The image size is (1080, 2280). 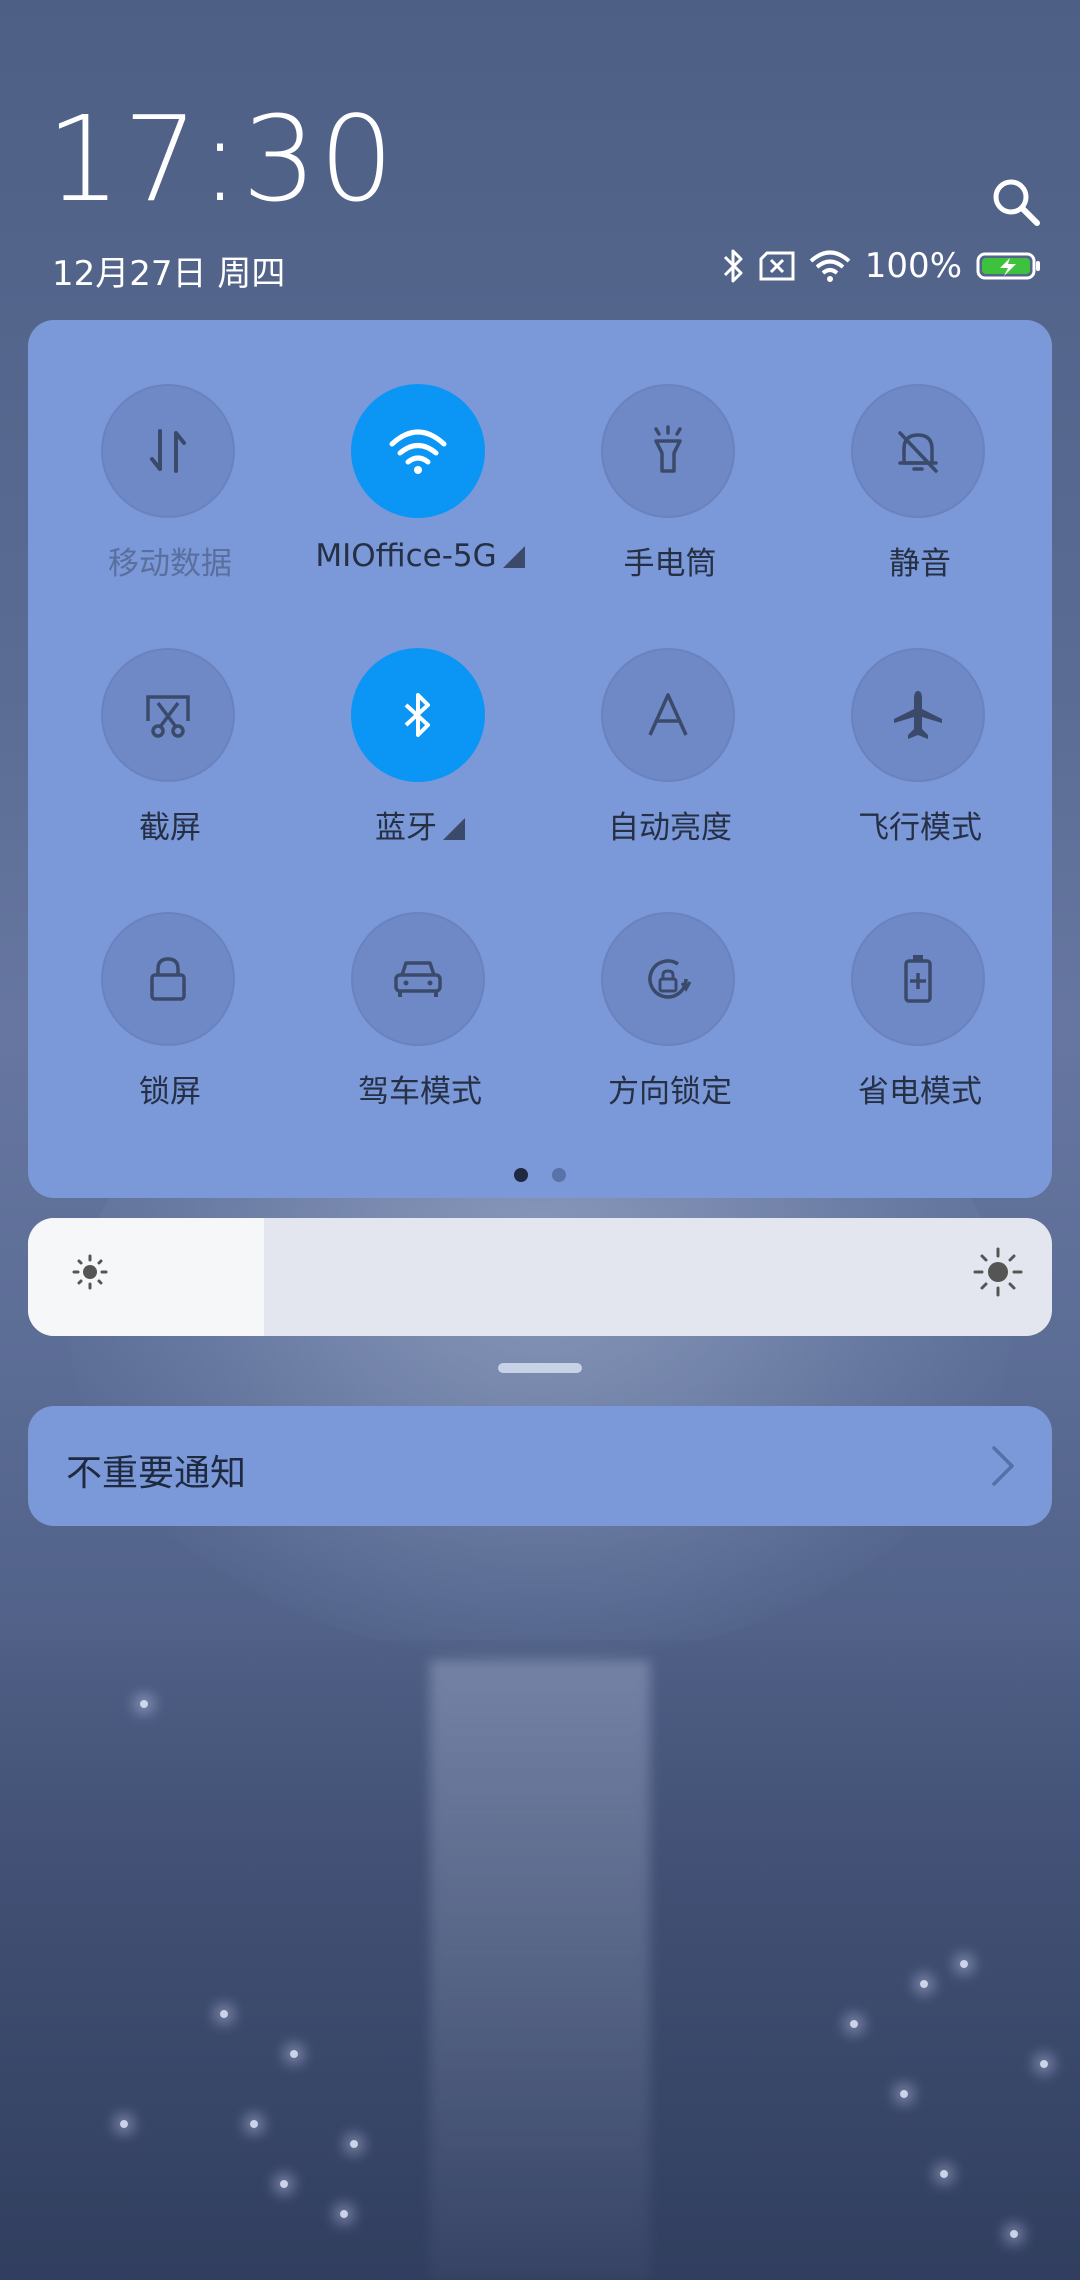 I want to click on tile-screenshot: 截屏, so click(x=170, y=715).